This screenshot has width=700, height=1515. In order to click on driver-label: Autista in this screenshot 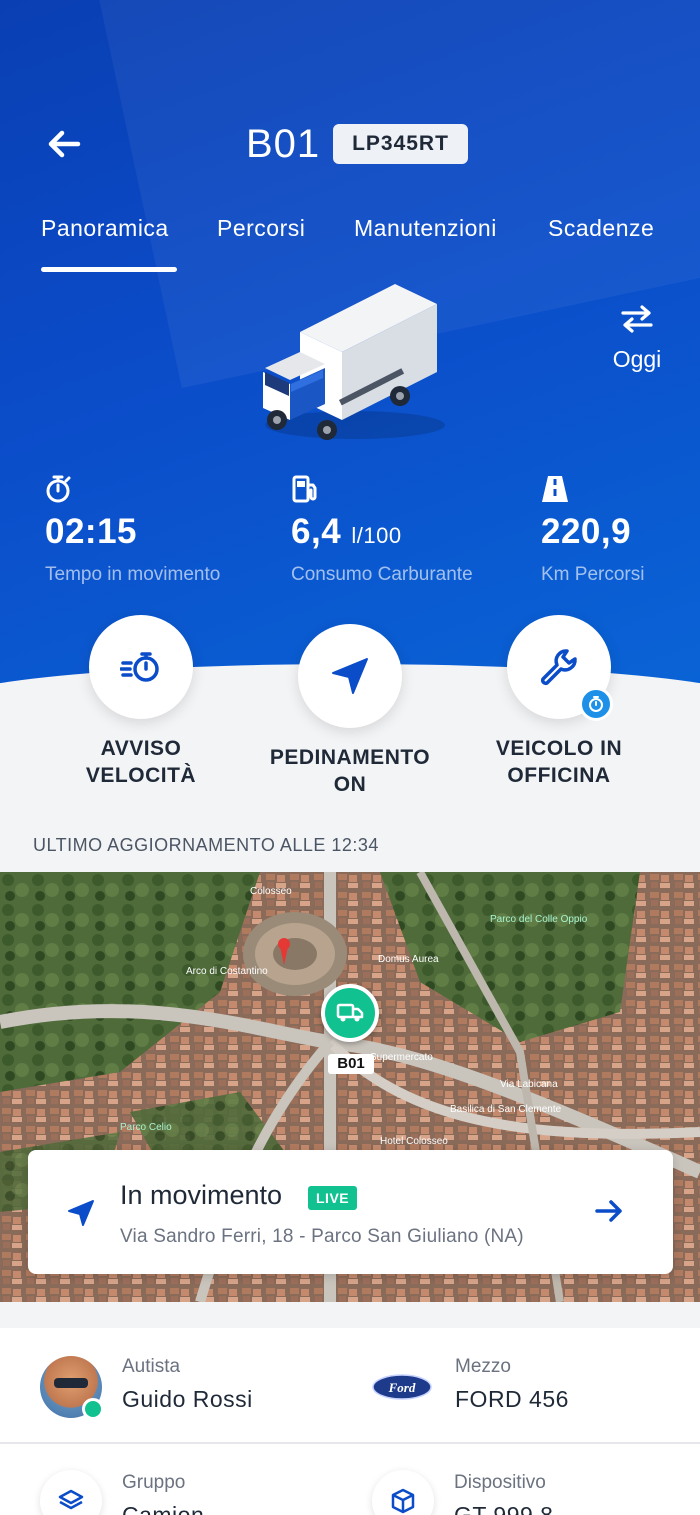, I will do `click(151, 1366)`.